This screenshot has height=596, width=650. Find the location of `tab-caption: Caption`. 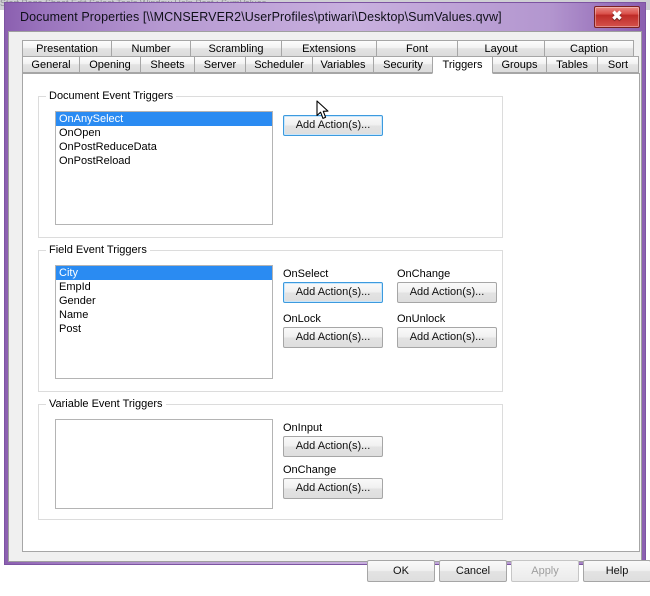

tab-caption: Caption is located at coordinates (589, 48).